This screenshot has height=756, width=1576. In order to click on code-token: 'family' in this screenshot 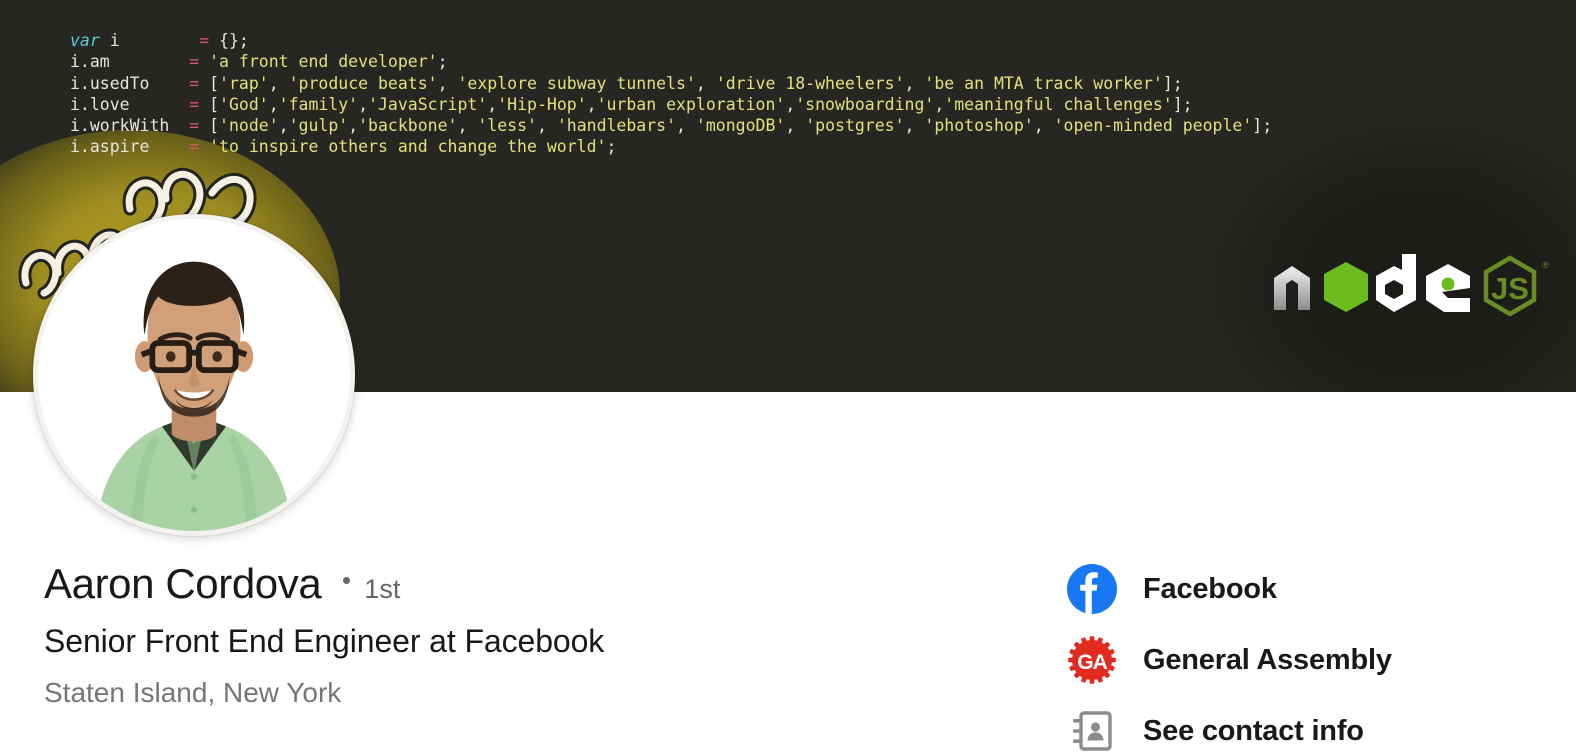, I will do `click(318, 104)`.